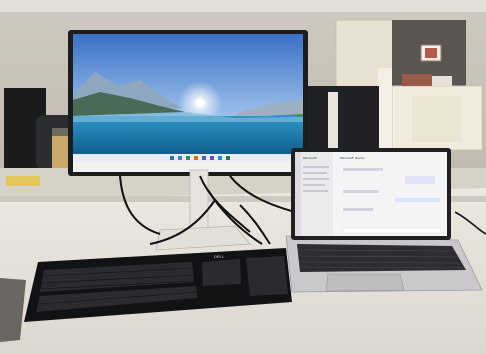 The height and width of the screenshot is (354, 486). What do you see at coordinates (343, 117) in the screenshot?
I see `rear-monitor` at bounding box center [343, 117].